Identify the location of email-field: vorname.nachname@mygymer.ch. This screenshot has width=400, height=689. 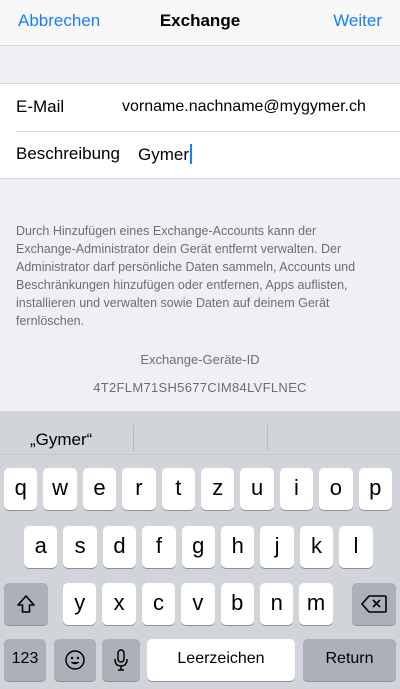
(244, 107).